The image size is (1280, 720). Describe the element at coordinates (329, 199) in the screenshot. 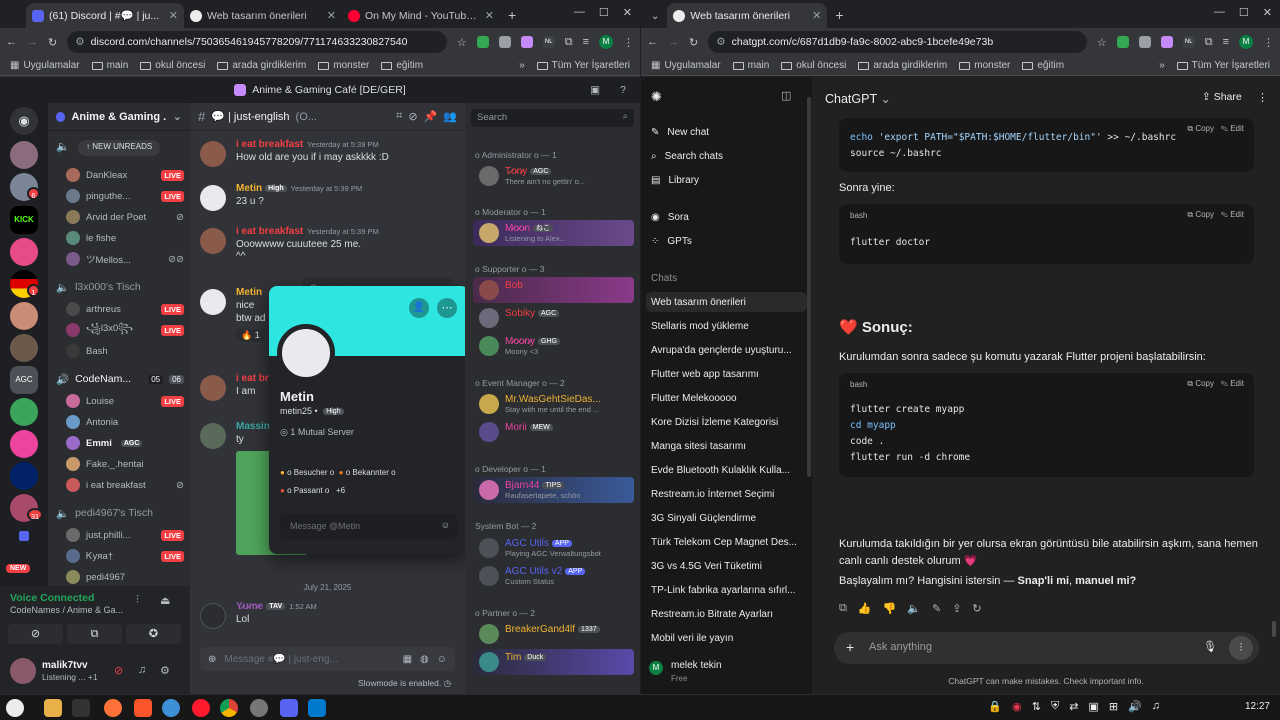

I see `message: Metin High Yesterday at 5:39 PM 23 u ?` at that location.